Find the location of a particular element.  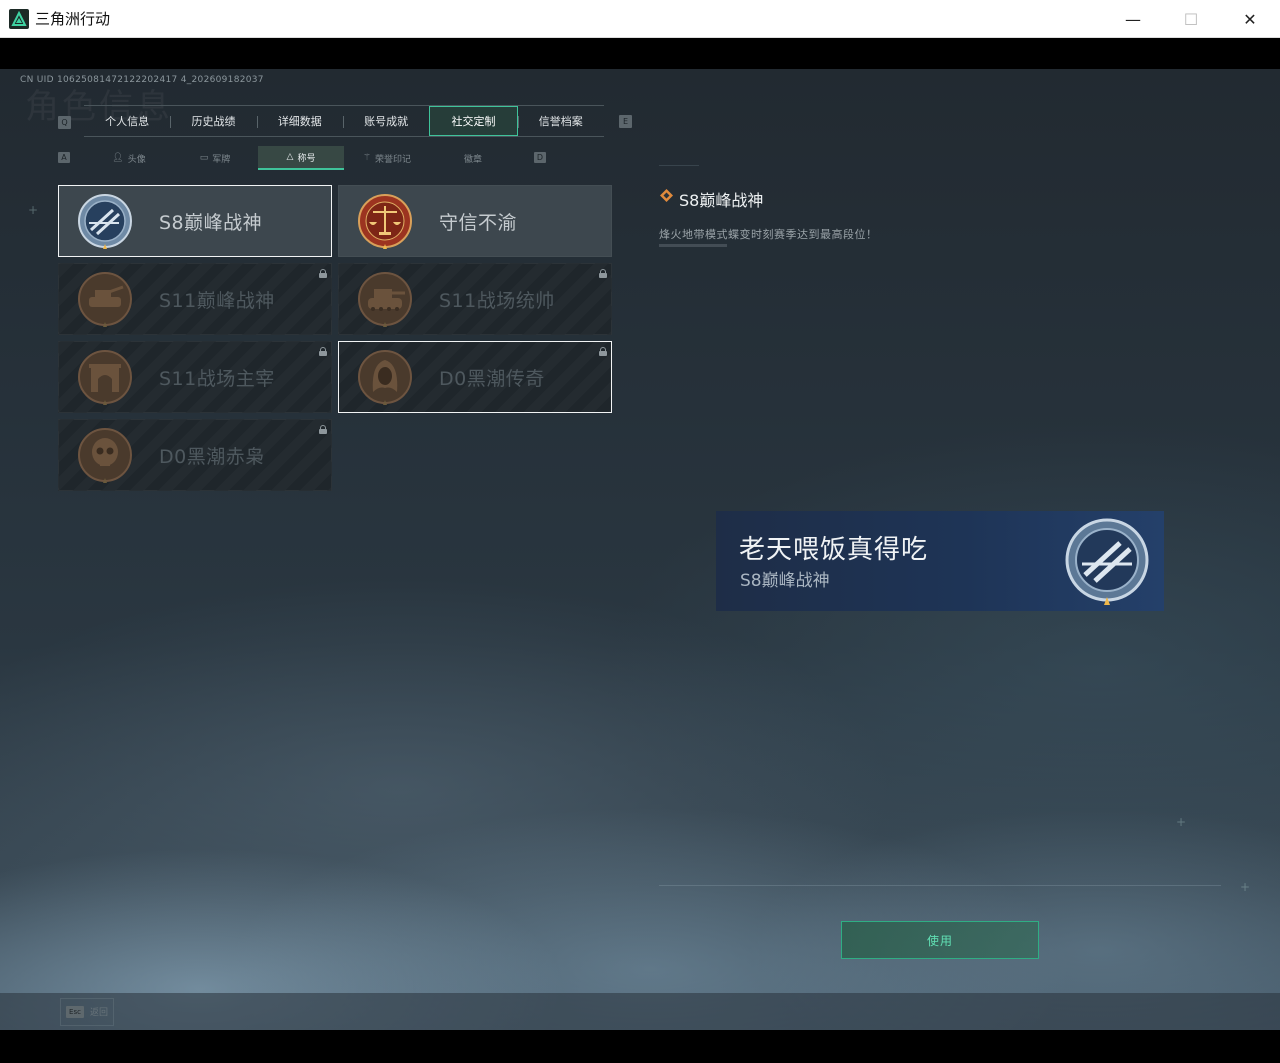

title-card-label: S11巅峰战神 is located at coordinates (217, 301).